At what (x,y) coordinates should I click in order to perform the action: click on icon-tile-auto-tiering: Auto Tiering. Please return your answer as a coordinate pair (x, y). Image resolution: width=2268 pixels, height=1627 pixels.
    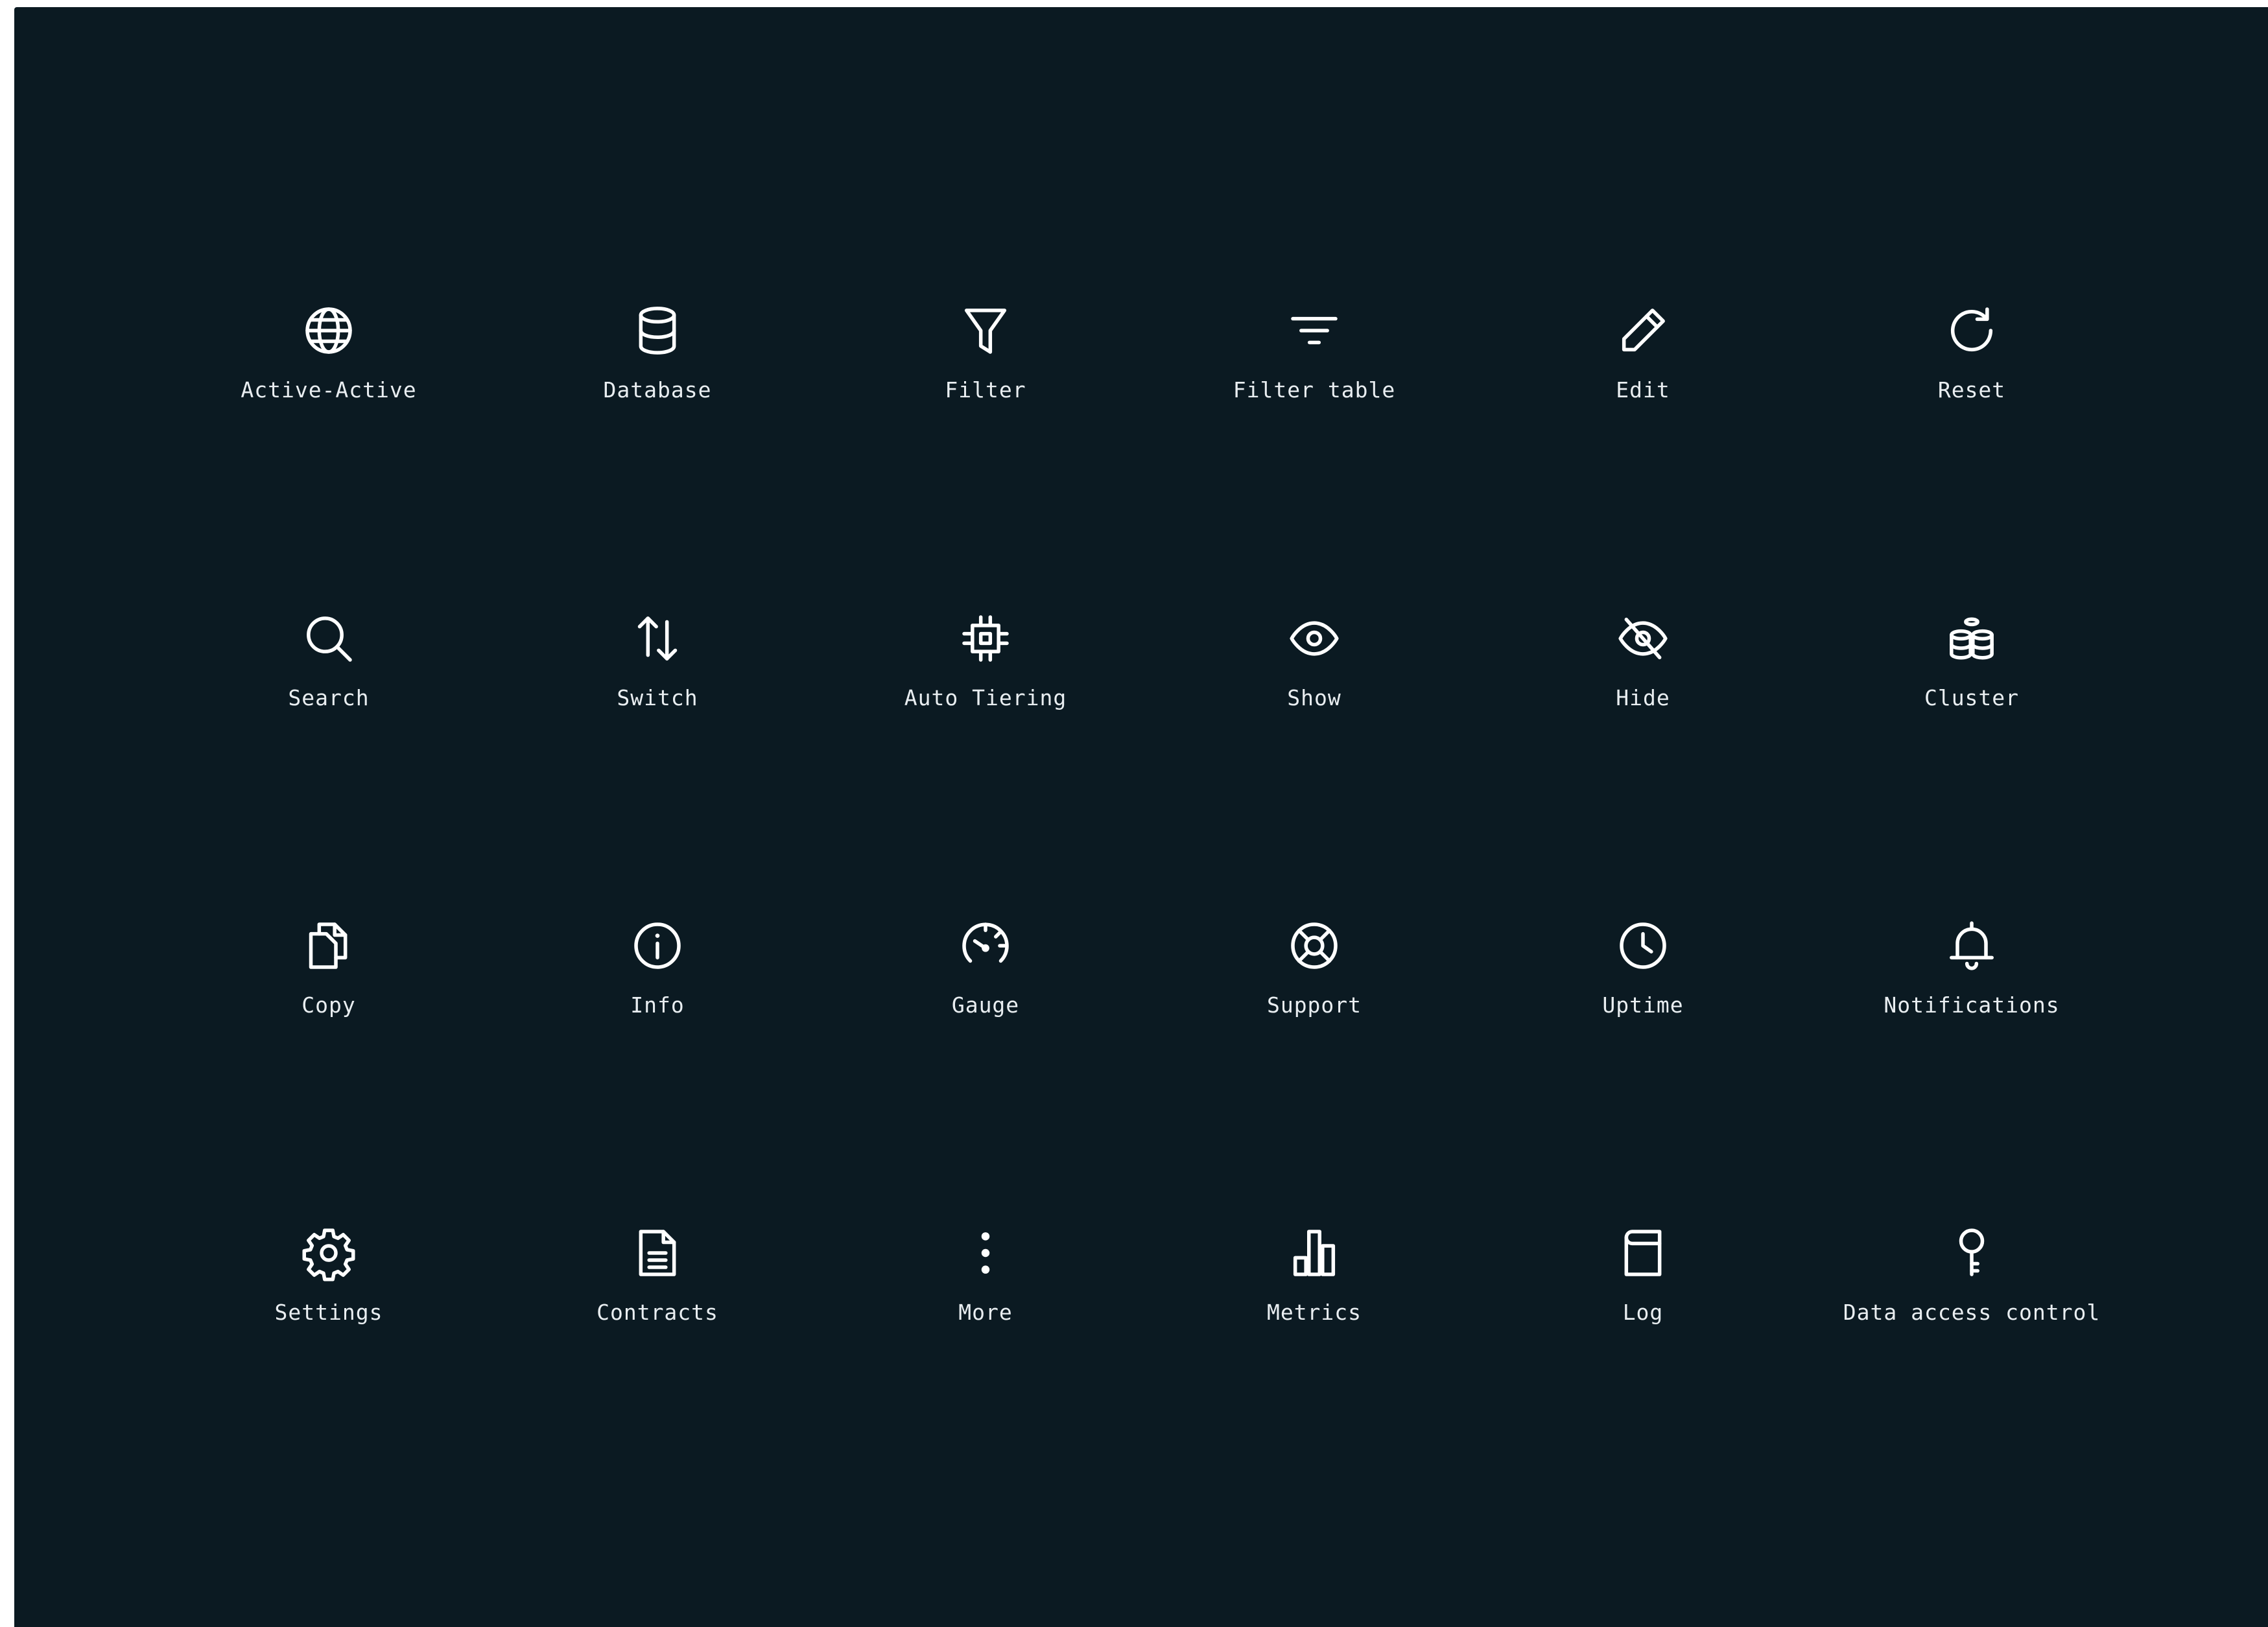
    Looking at the image, I should click on (985, 688).